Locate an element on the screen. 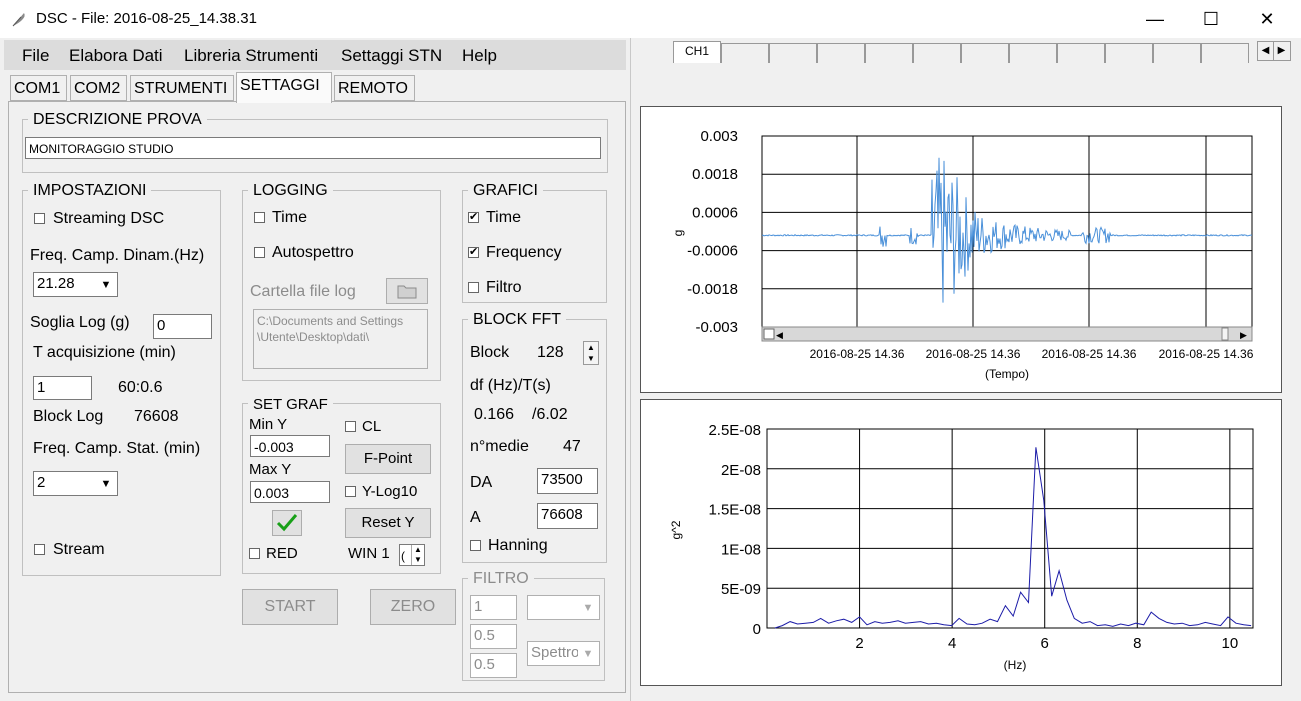  folder-button is located at coordinates (407, 291).